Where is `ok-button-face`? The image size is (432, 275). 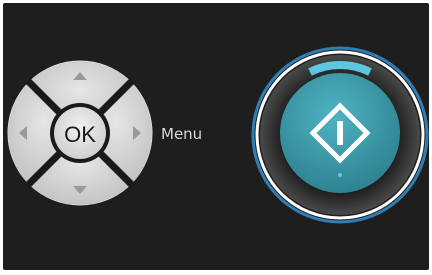
ok-button-face is located at coordinates (80, 133).